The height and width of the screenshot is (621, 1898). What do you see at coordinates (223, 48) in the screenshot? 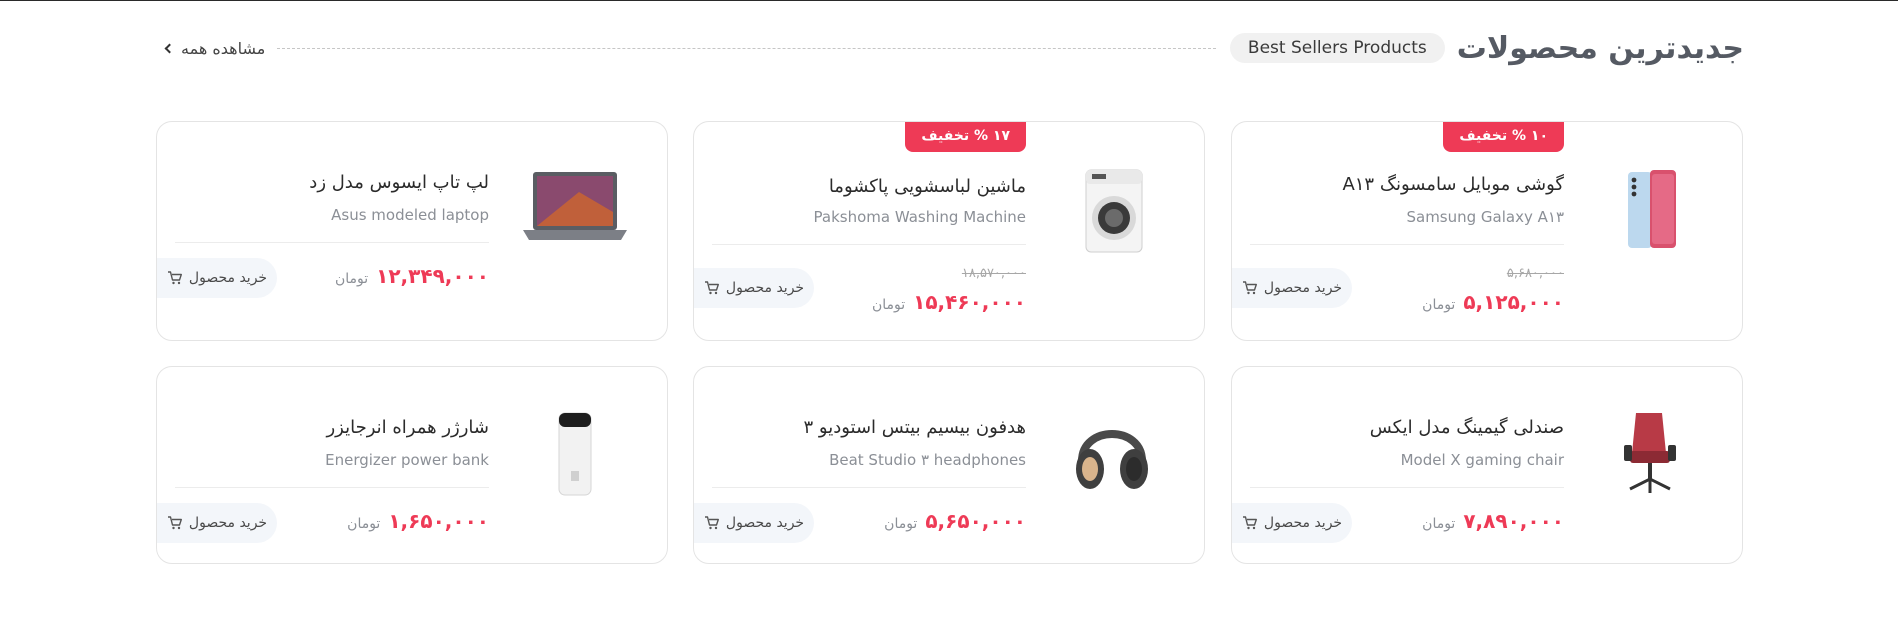
I see `view-all-label: مشاهده همه` at bounding box center [223, 48].